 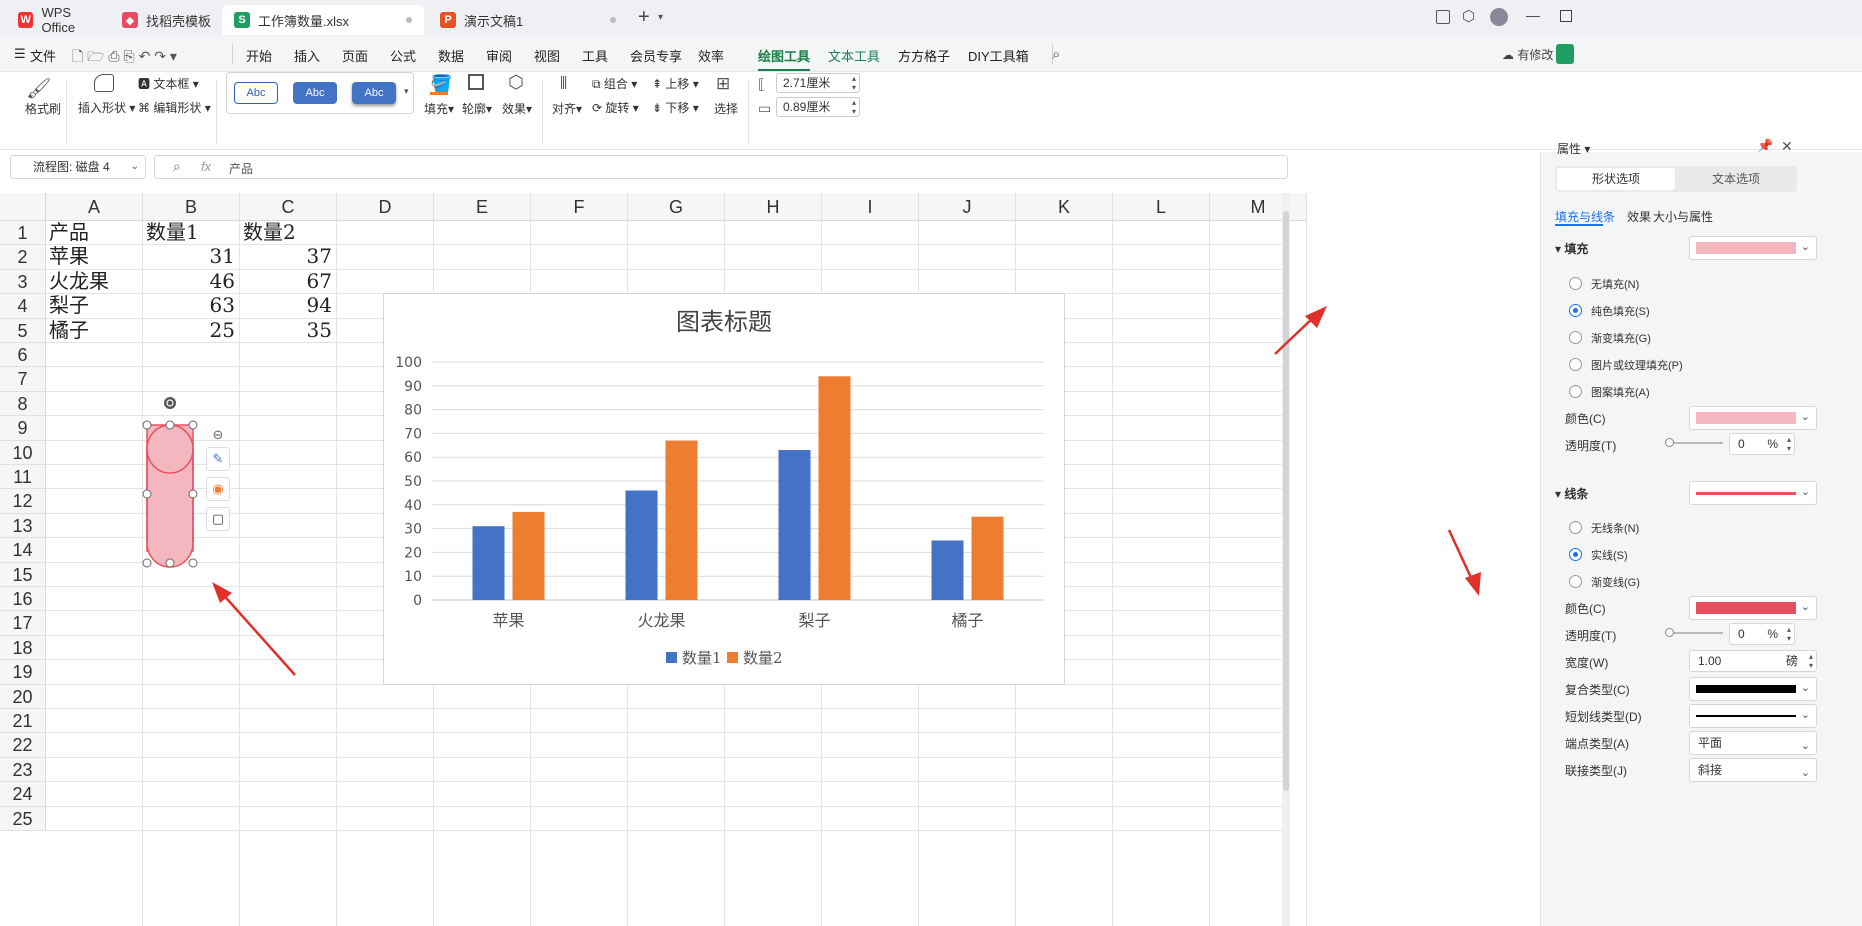 What do you see at coordinates (711, 55) in the screenshot?
I see `menu-item-9: 效率` at bounding box center [711, 55].